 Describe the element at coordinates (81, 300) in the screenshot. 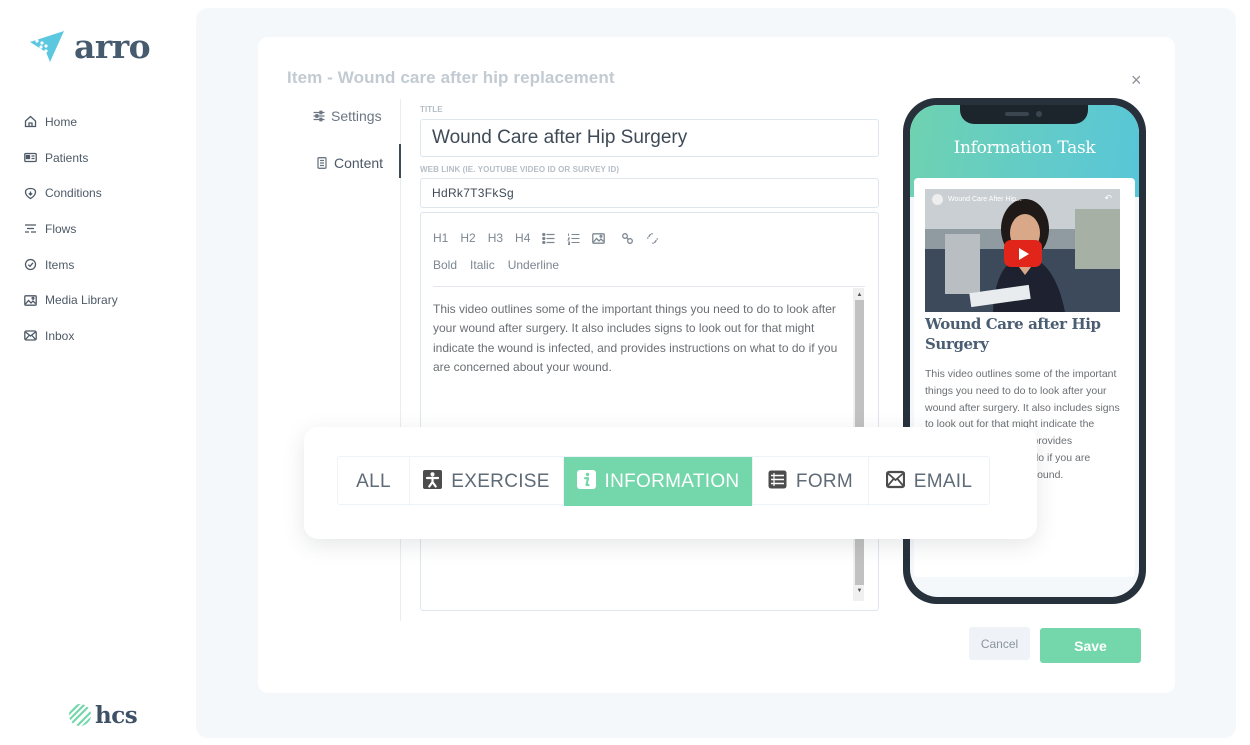

I see `sidebar-item-label: Media Library` at that location.